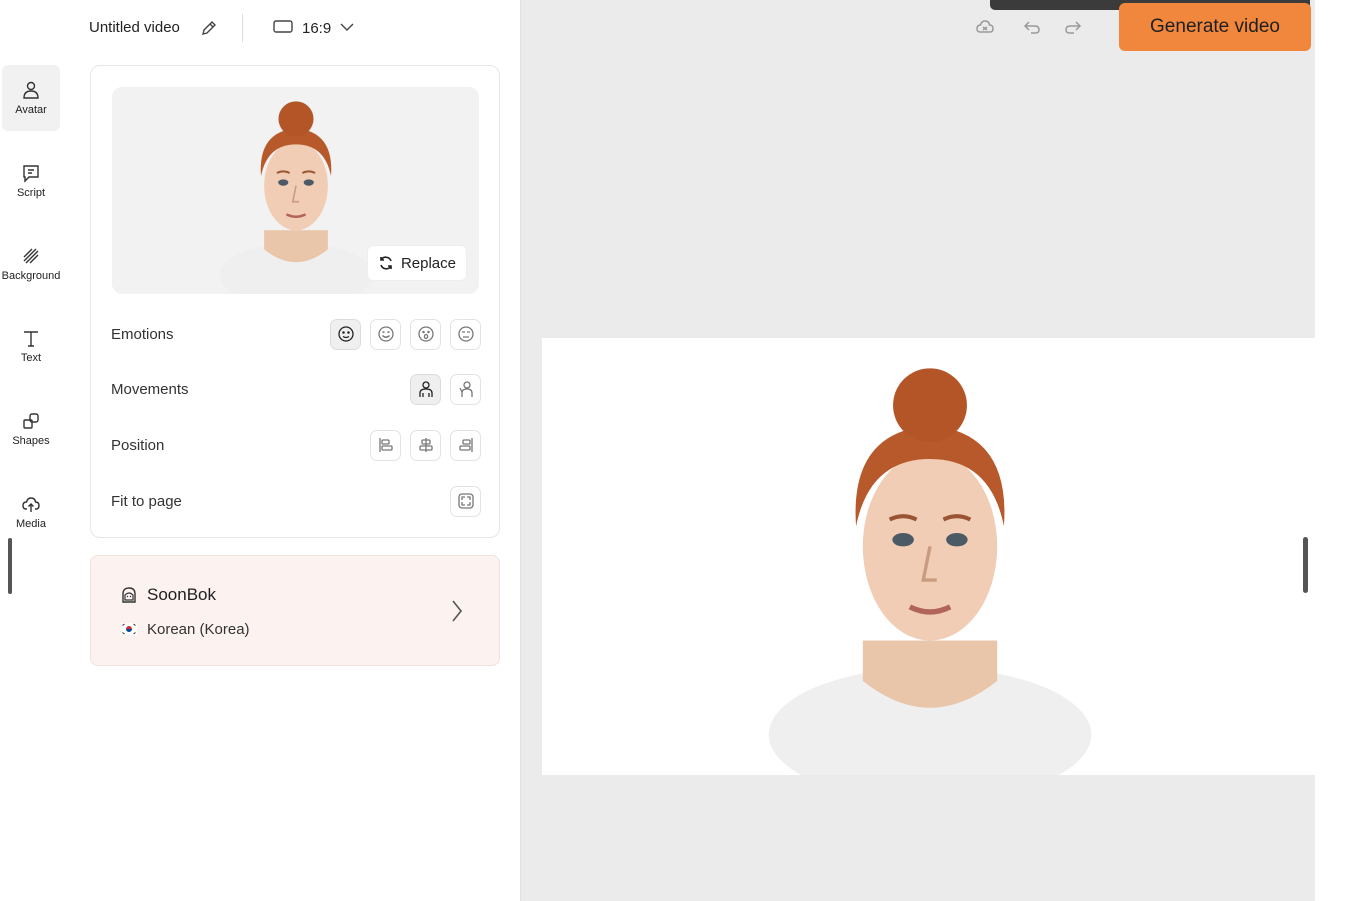 This screenshot has height=901, width=1345. Describe the element at coordinates (181, 594) in the screenshot. I see `voice-name: SoonBok` at that location.